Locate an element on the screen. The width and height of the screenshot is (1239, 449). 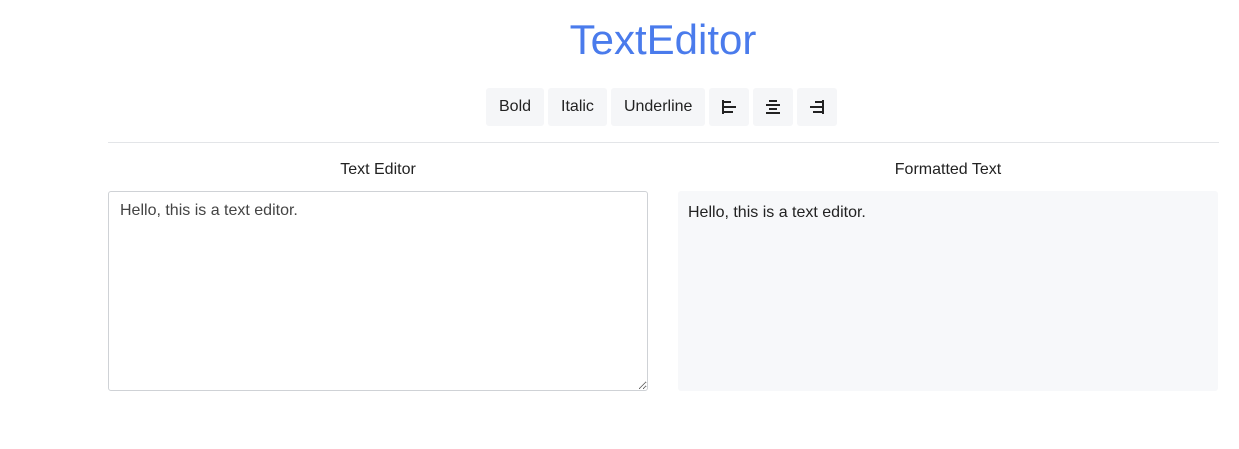
align-right-icon is located at coordinates (817, 107).